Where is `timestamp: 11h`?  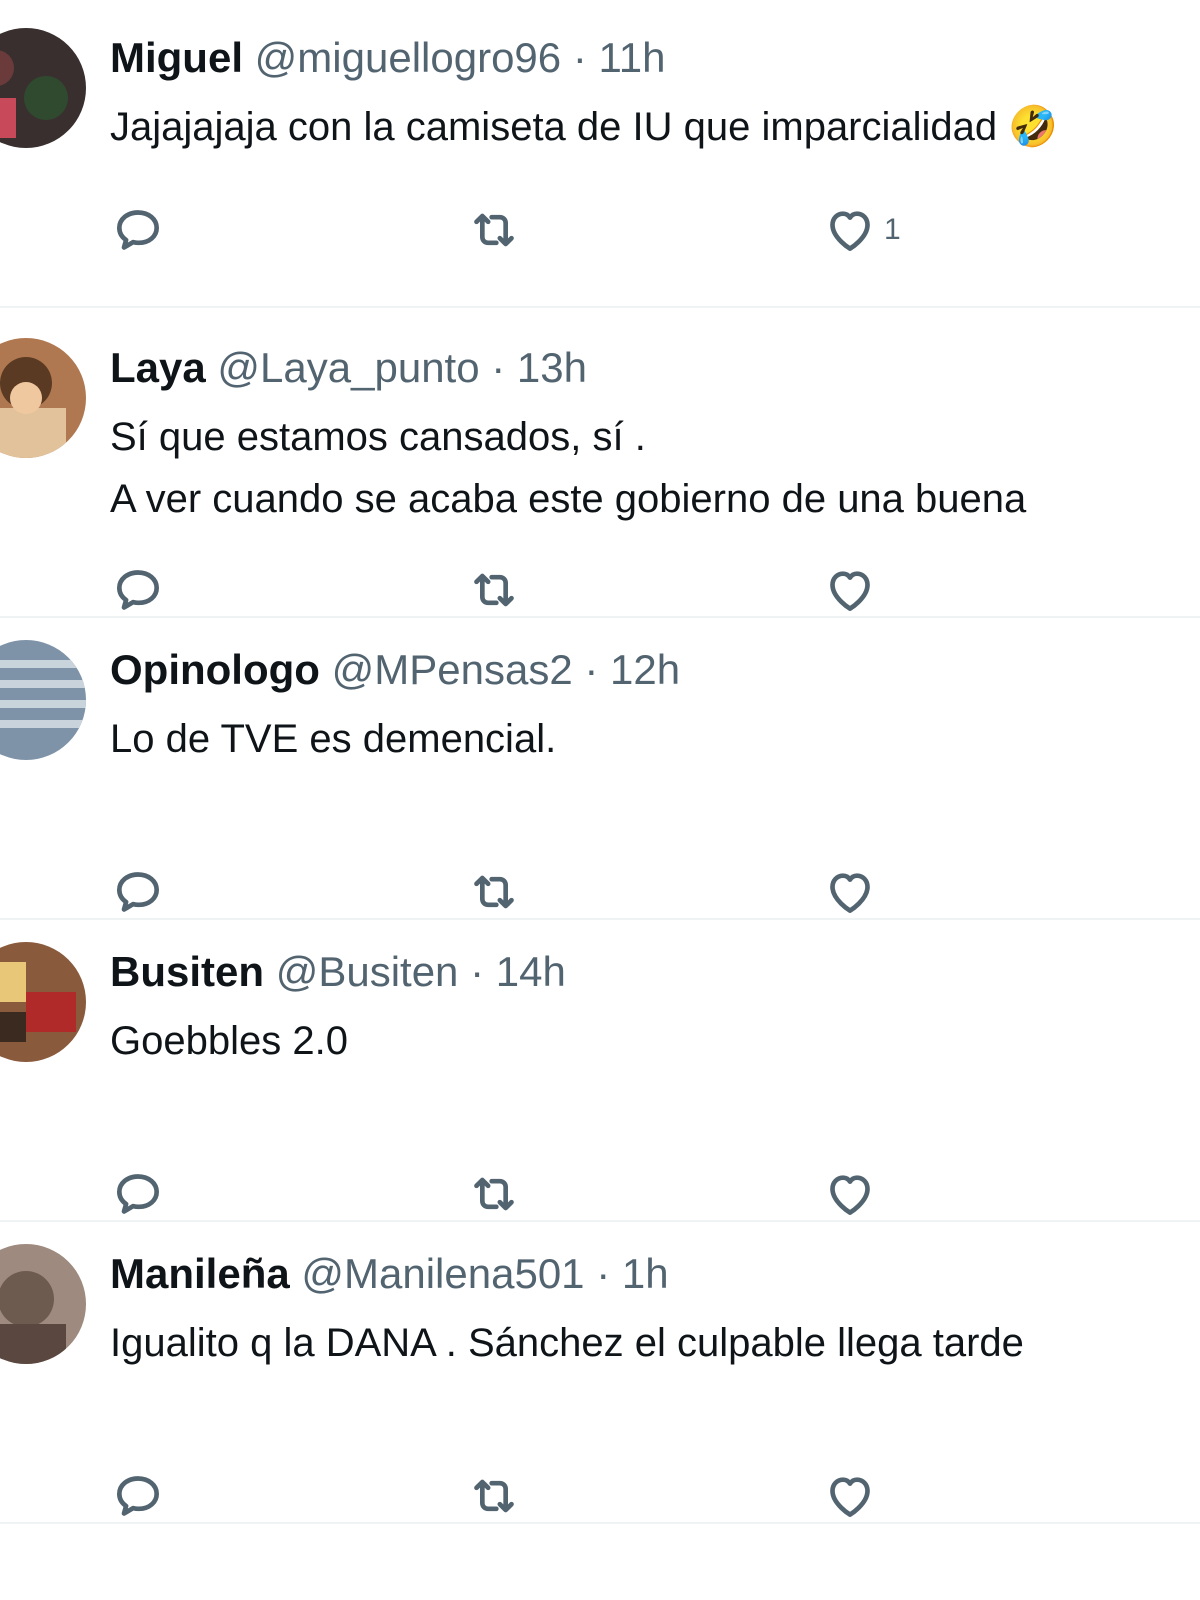
timestamp: 11h is located at coordinates (631, 57).